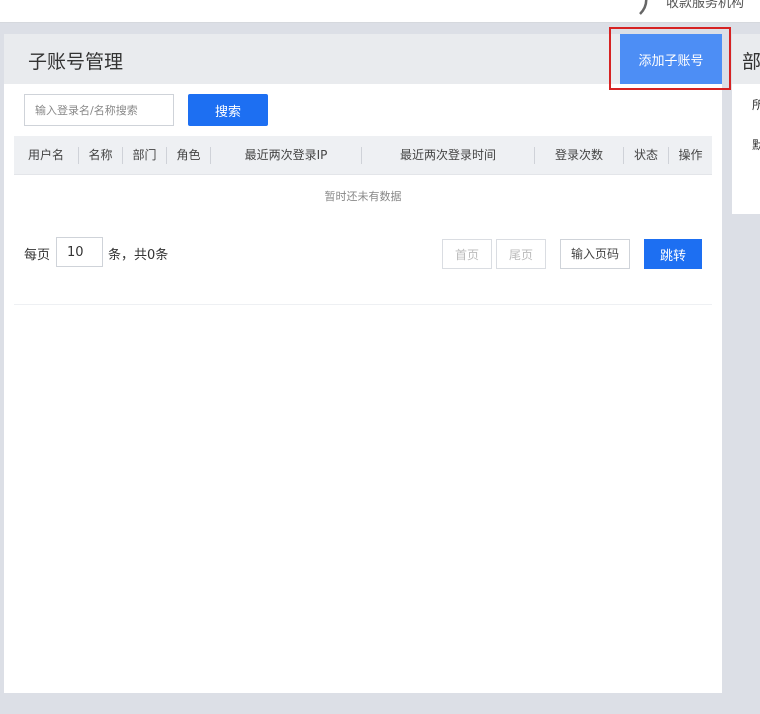 This screenshot has width=760, height=714. Describe the element at coordinates (746, 124) in the screenshot. I see `department-panel: 部门 所 默` at that location.